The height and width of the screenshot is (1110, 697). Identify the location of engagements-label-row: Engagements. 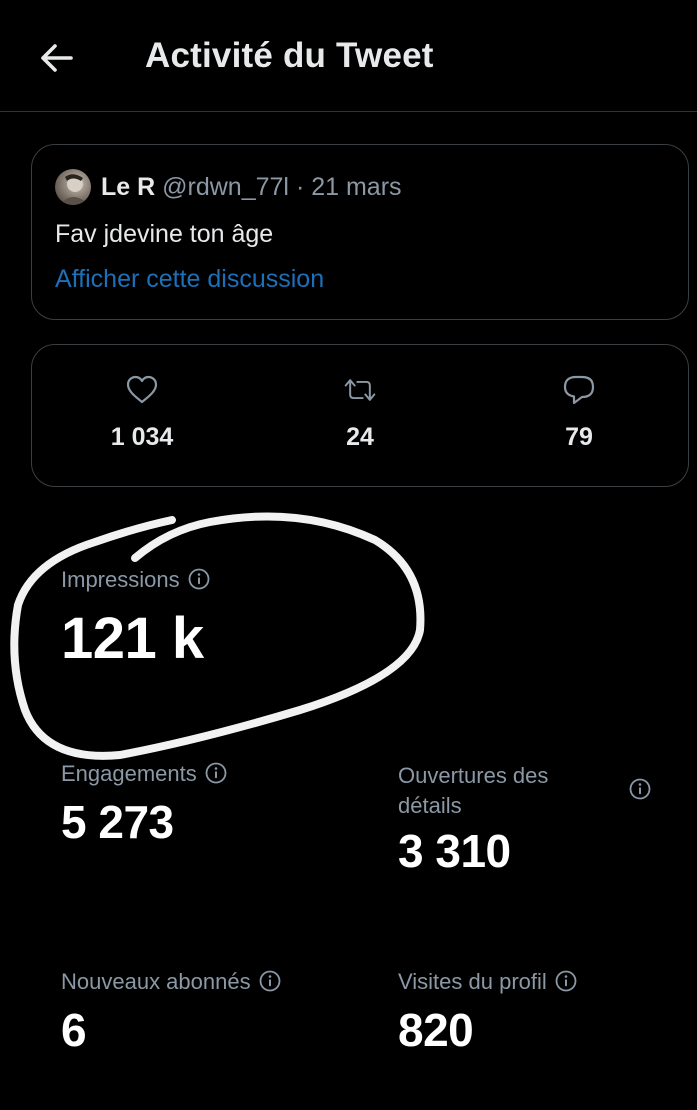
(144, 774).